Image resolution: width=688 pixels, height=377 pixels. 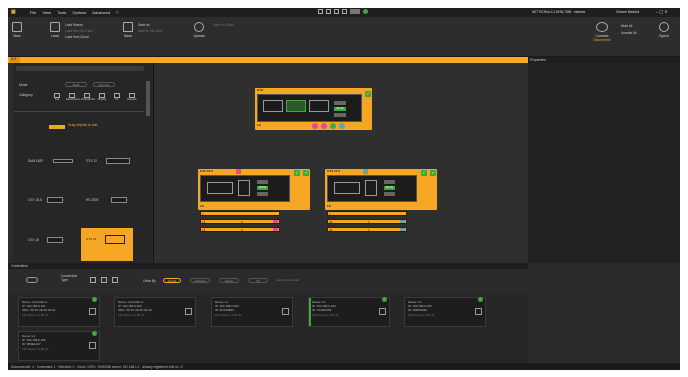 I want to click on canvas-device-right: GTX 16 S MUTE ✓ ✓ L8, so click(x=381, y=189).